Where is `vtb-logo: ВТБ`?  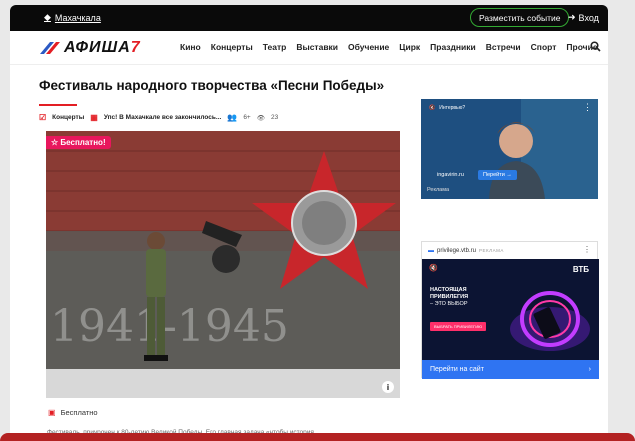
vtb-logo: ВТБ is located at coordinates (580, 269).